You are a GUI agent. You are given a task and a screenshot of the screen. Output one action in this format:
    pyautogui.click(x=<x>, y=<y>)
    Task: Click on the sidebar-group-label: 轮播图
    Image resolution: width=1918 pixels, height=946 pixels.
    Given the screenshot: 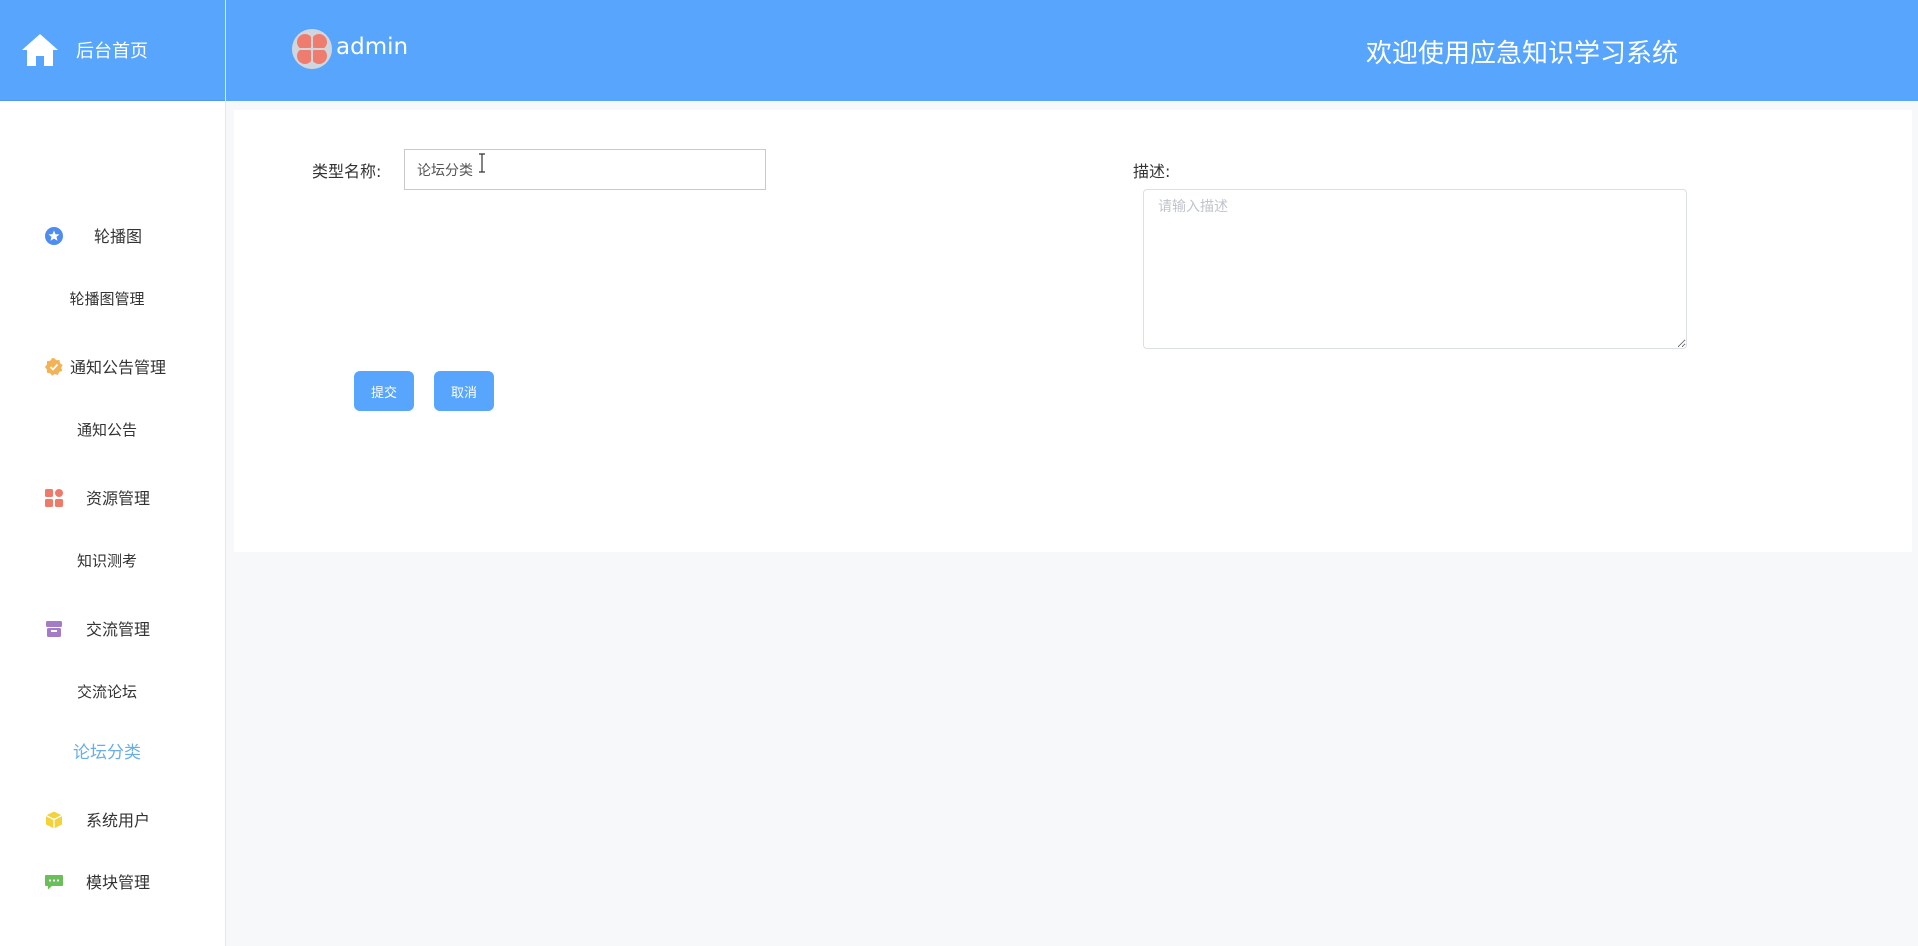 What is the action you would take?
    pyautogui.click(x=117, y=236)
    